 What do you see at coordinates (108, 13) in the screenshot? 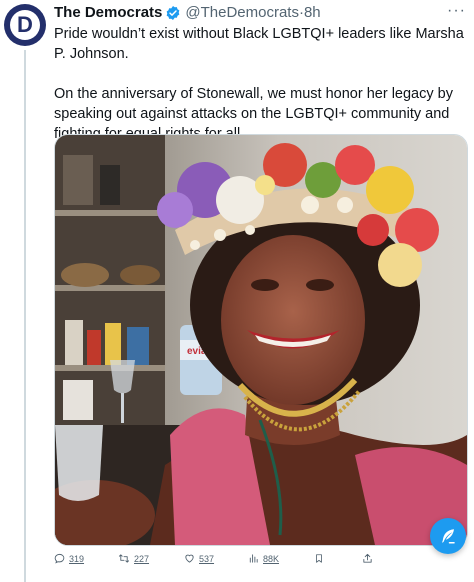
I see `author-name: The Democrats` at bounding box center [108, 13].